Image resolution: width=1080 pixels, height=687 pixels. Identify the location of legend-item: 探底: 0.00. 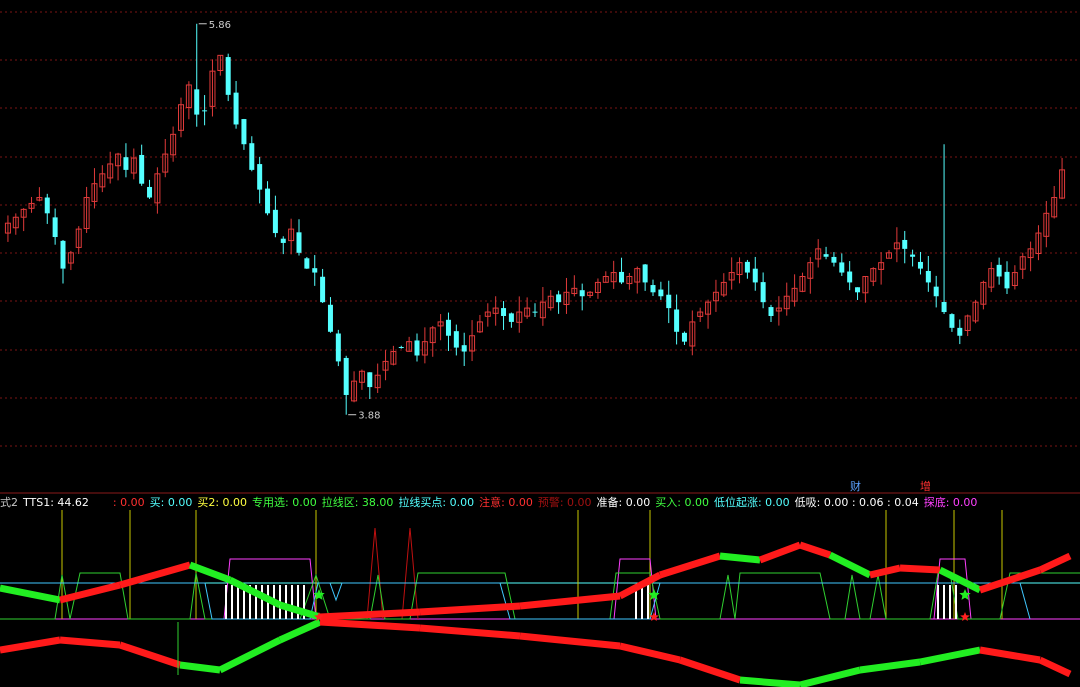
(950, 502).